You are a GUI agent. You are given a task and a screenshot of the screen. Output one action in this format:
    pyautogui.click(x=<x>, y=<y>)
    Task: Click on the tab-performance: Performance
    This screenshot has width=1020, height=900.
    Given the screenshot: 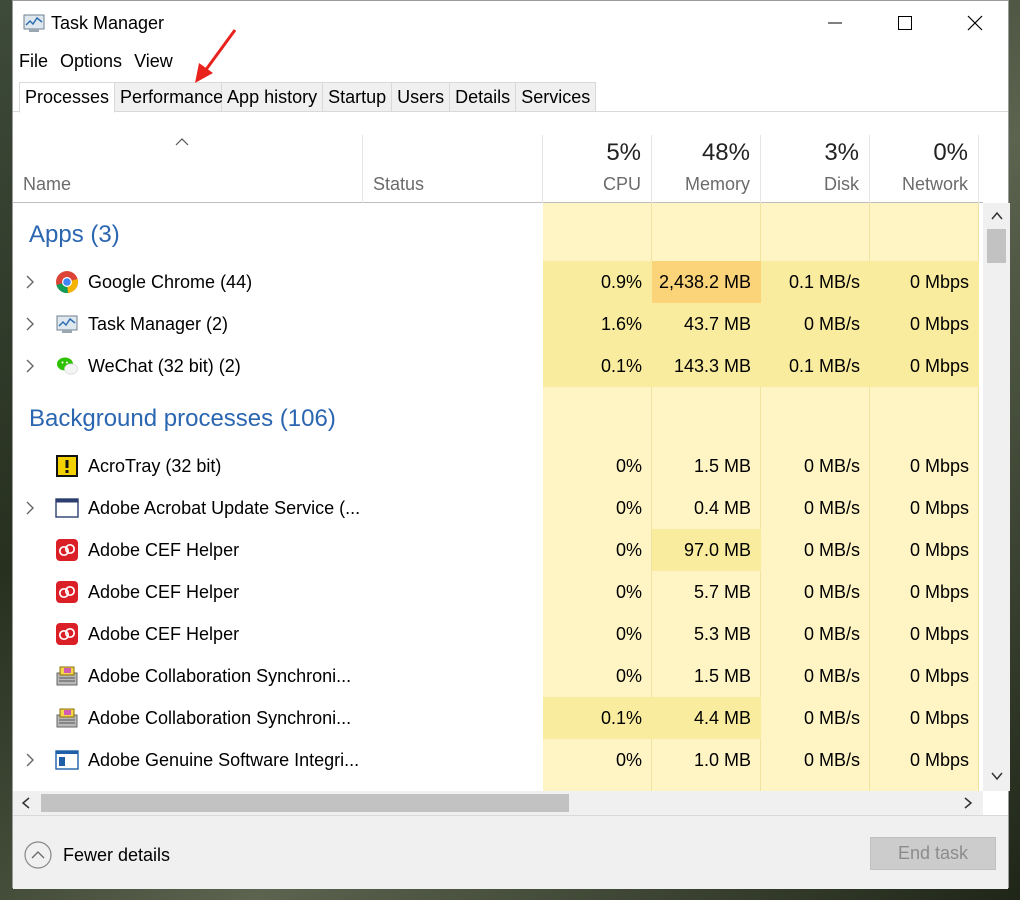 What is the action you would take?
    pyautogui.click(x=169, y=97)
    